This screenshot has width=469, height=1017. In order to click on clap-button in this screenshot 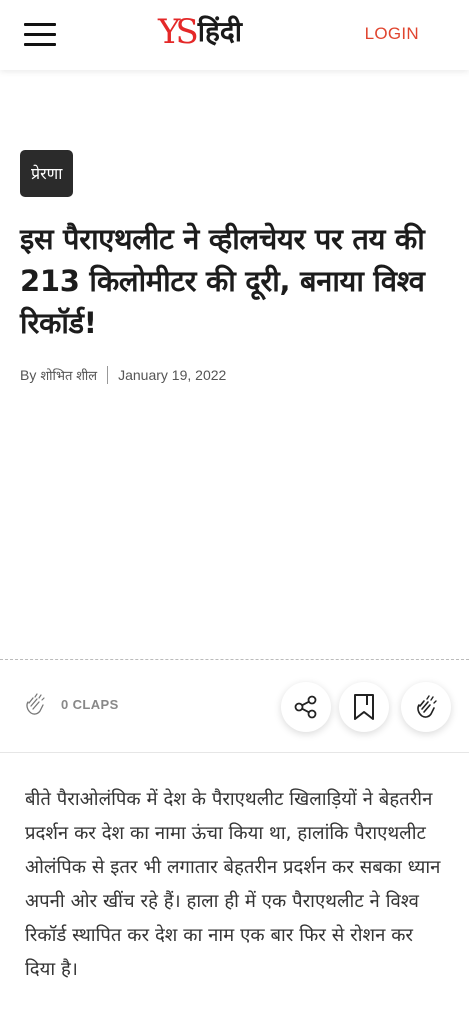, I will do `click(426, 707)`.